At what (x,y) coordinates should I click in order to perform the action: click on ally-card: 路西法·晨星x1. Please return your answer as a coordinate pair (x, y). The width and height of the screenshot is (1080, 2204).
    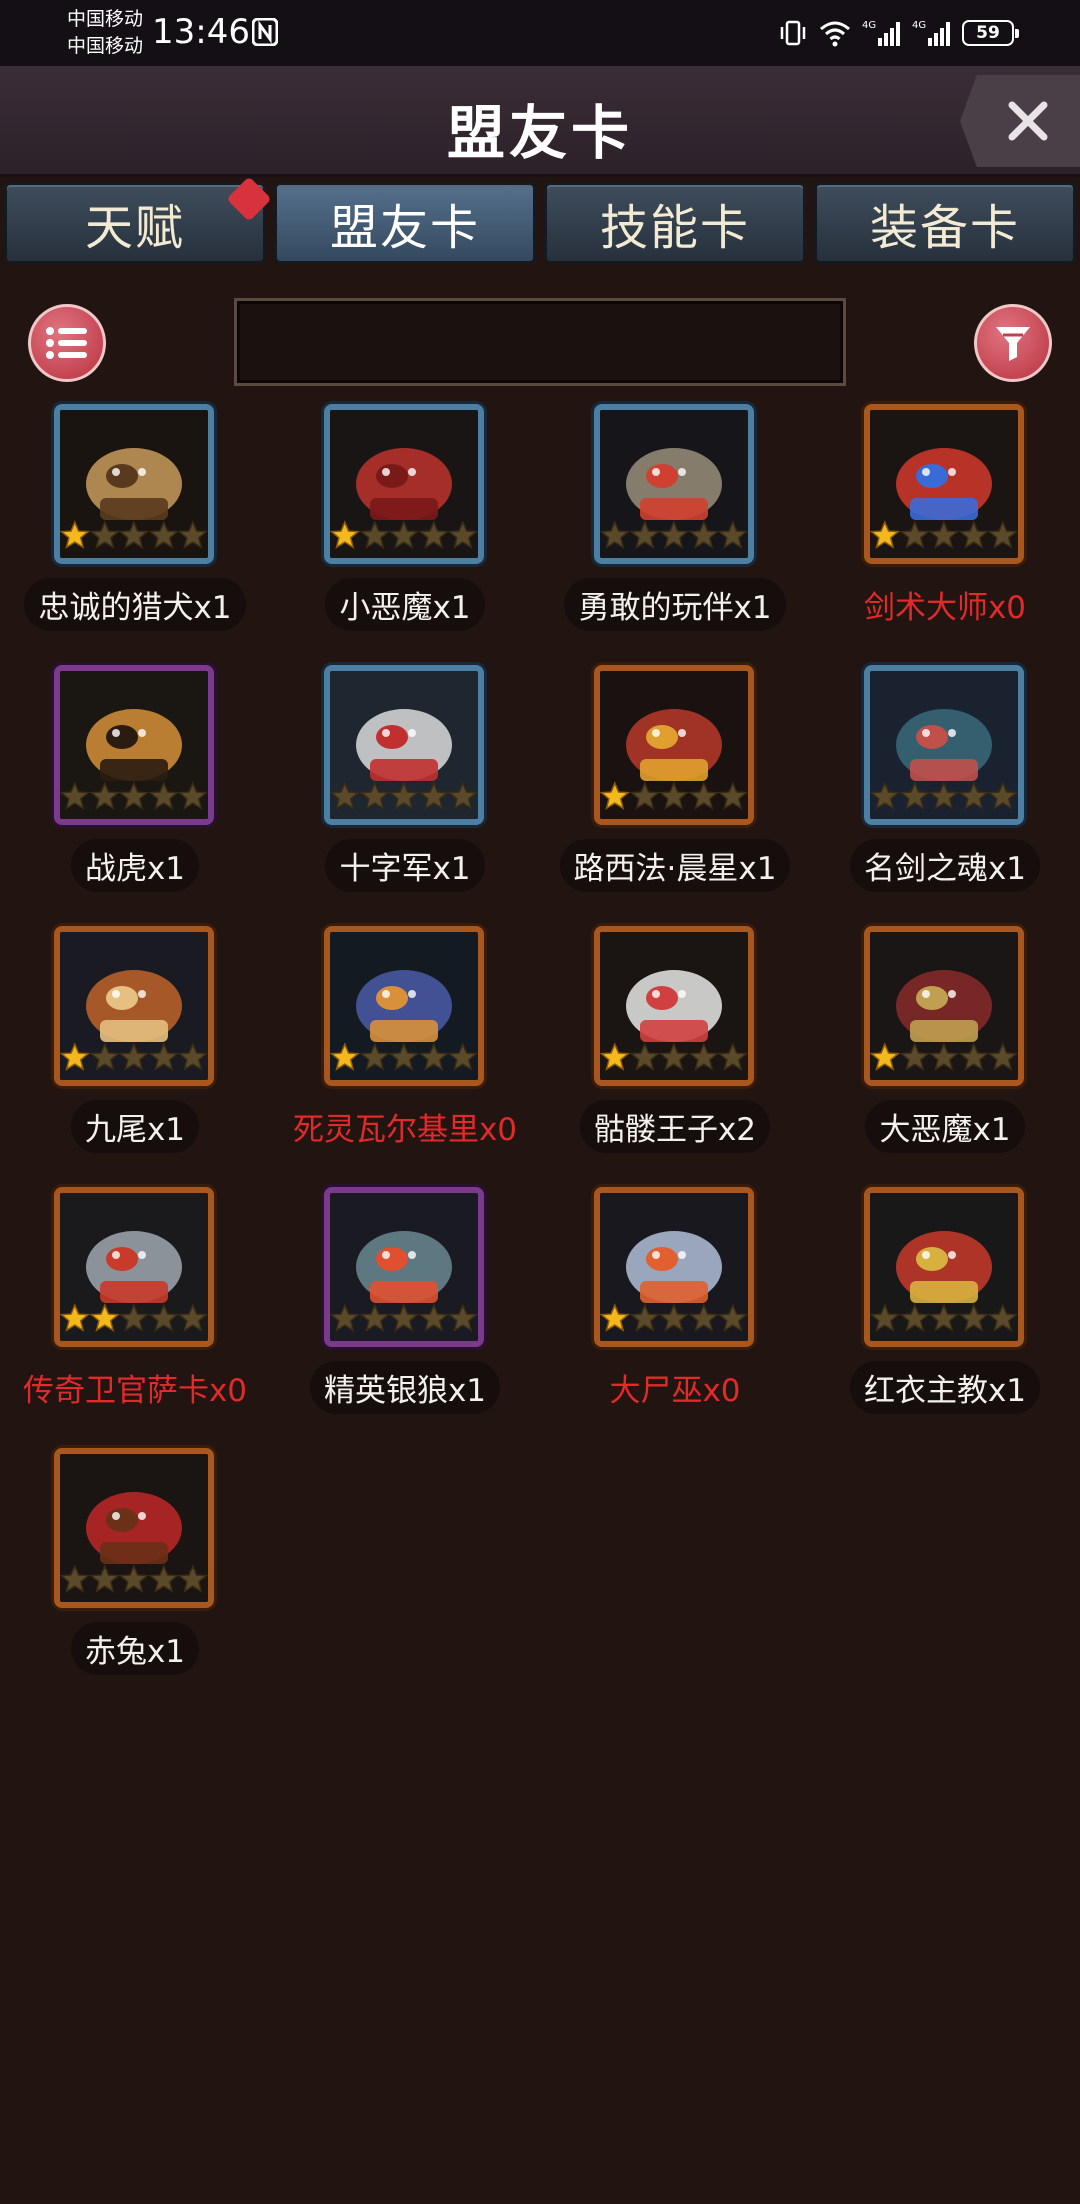
    Looking at the image, I should click on (675, 795).